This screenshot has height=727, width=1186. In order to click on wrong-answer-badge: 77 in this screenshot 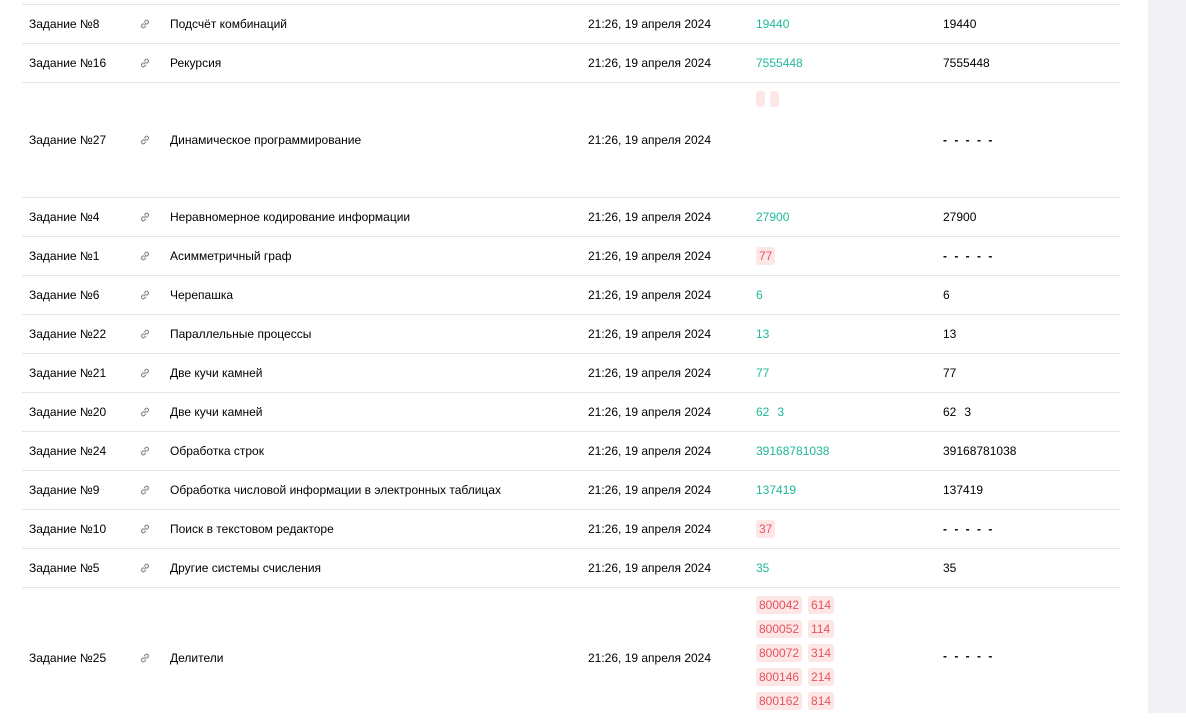, I will do `click(766, 256)`.